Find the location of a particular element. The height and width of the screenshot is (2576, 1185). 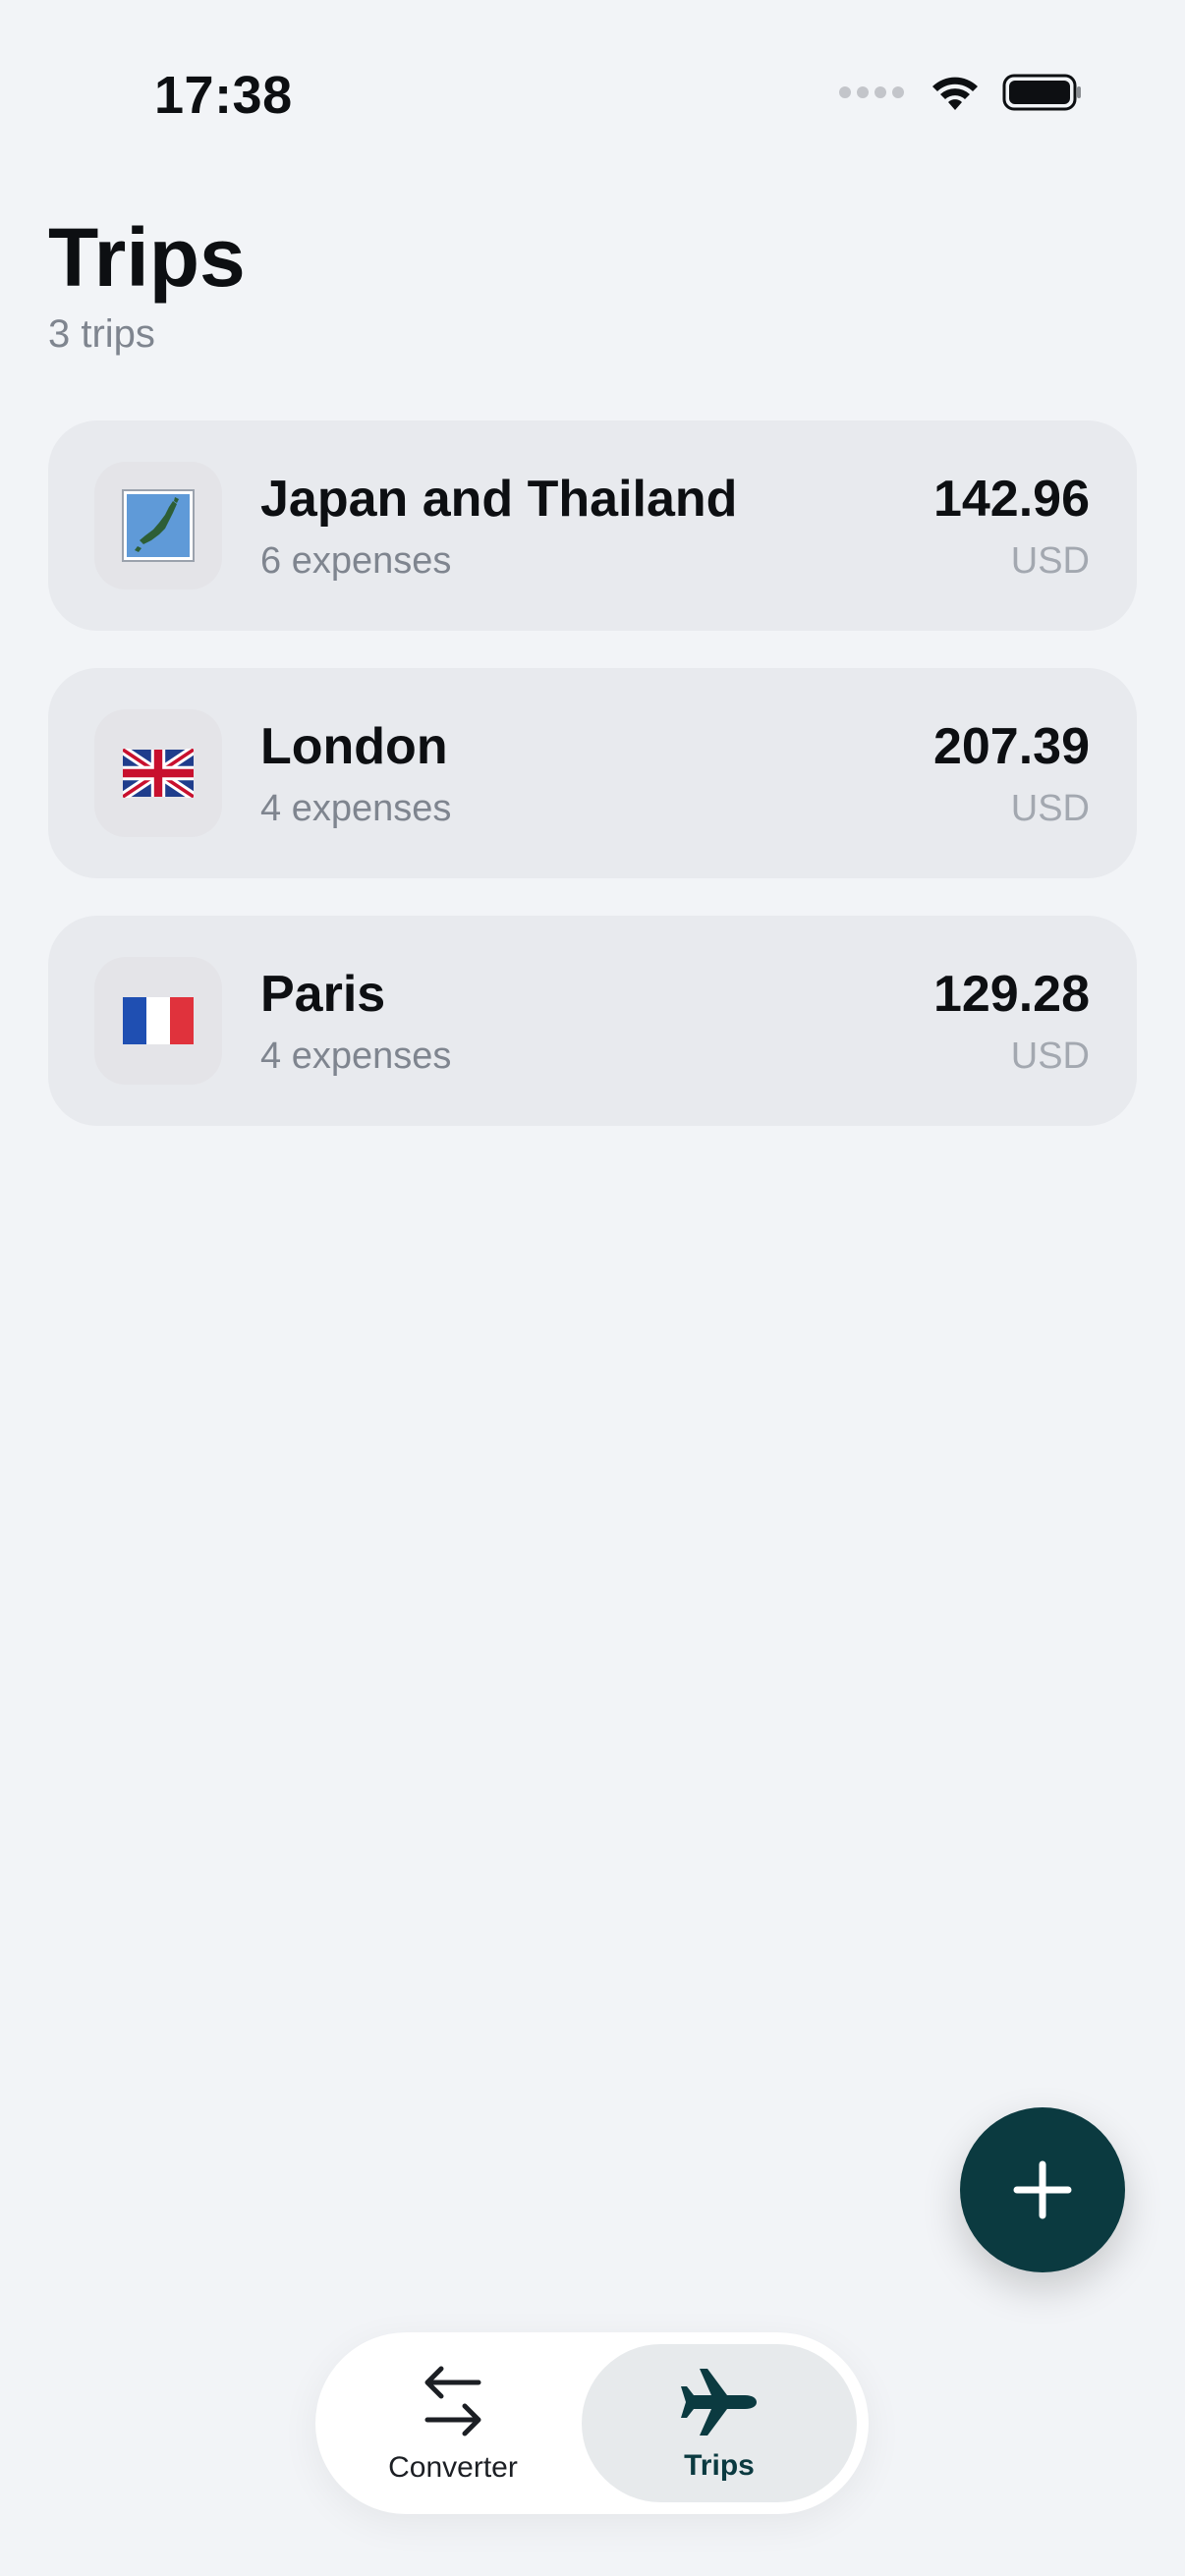

arrows-swap-icon is located at coordinates (453, 2401).